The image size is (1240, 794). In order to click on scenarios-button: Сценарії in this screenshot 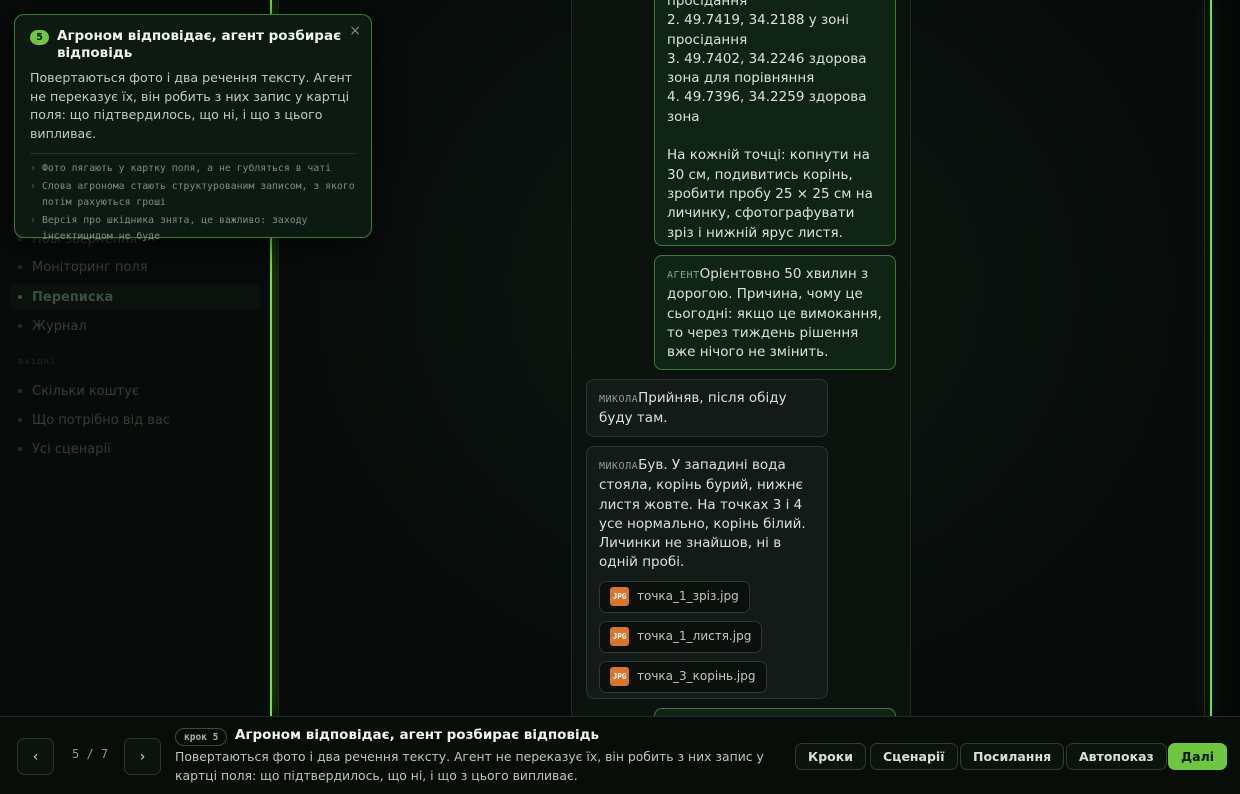, I will do `click(914, 756)`.